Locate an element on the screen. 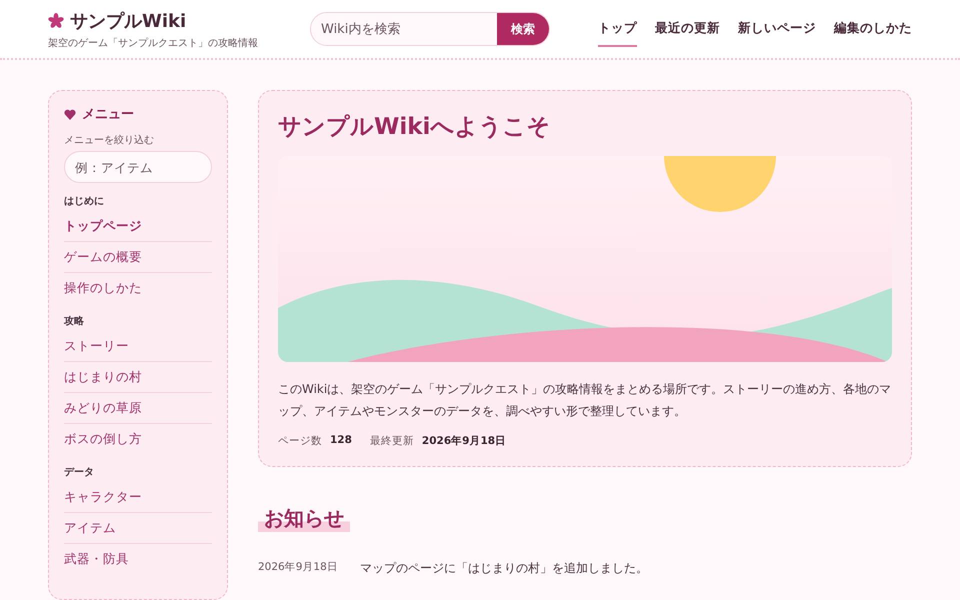 This screenshot has width=960, height=600. nav-link: 最近の更新 is located at coordinates (687, 29).